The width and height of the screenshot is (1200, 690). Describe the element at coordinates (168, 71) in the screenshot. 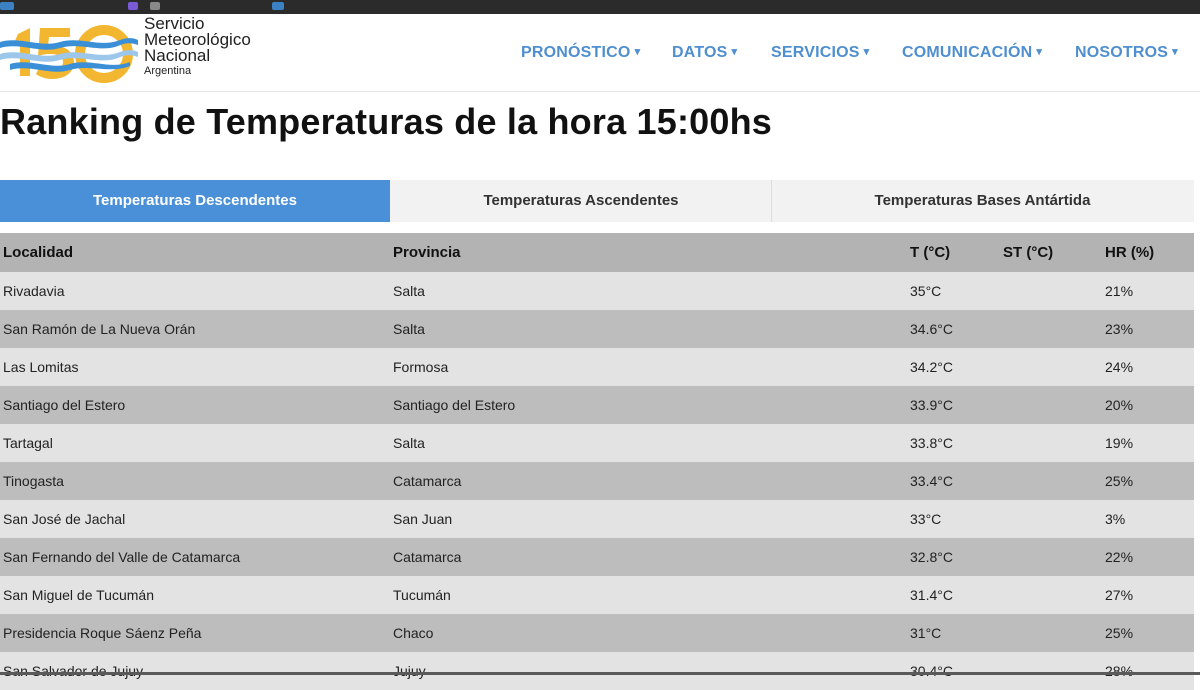

I see `logo-line: Argentina` at that location.